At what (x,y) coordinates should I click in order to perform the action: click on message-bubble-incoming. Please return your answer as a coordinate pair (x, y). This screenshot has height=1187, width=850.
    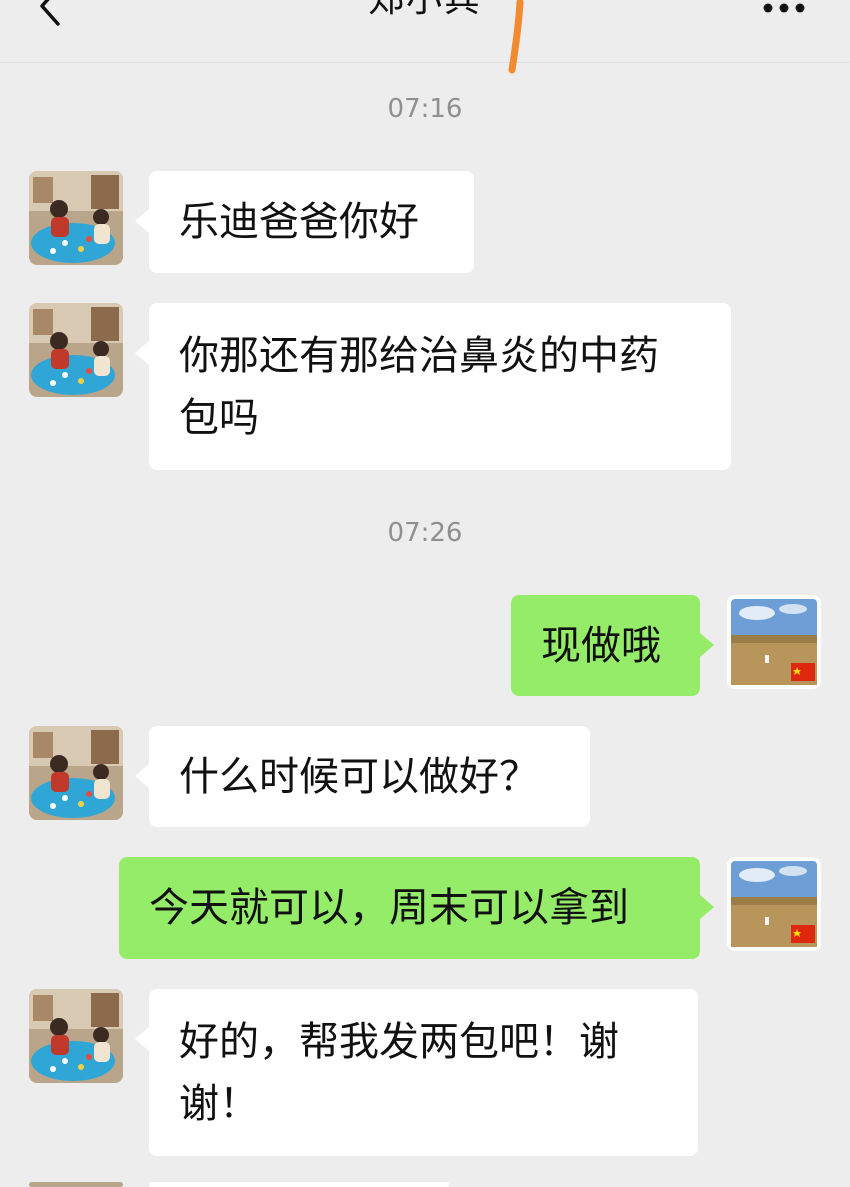
    Looking at the image, I should click on (299, 1184).